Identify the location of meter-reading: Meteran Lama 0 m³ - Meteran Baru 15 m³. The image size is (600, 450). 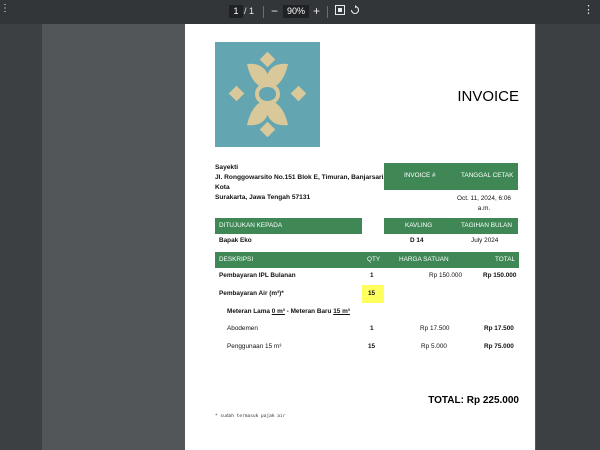
(288, 311).